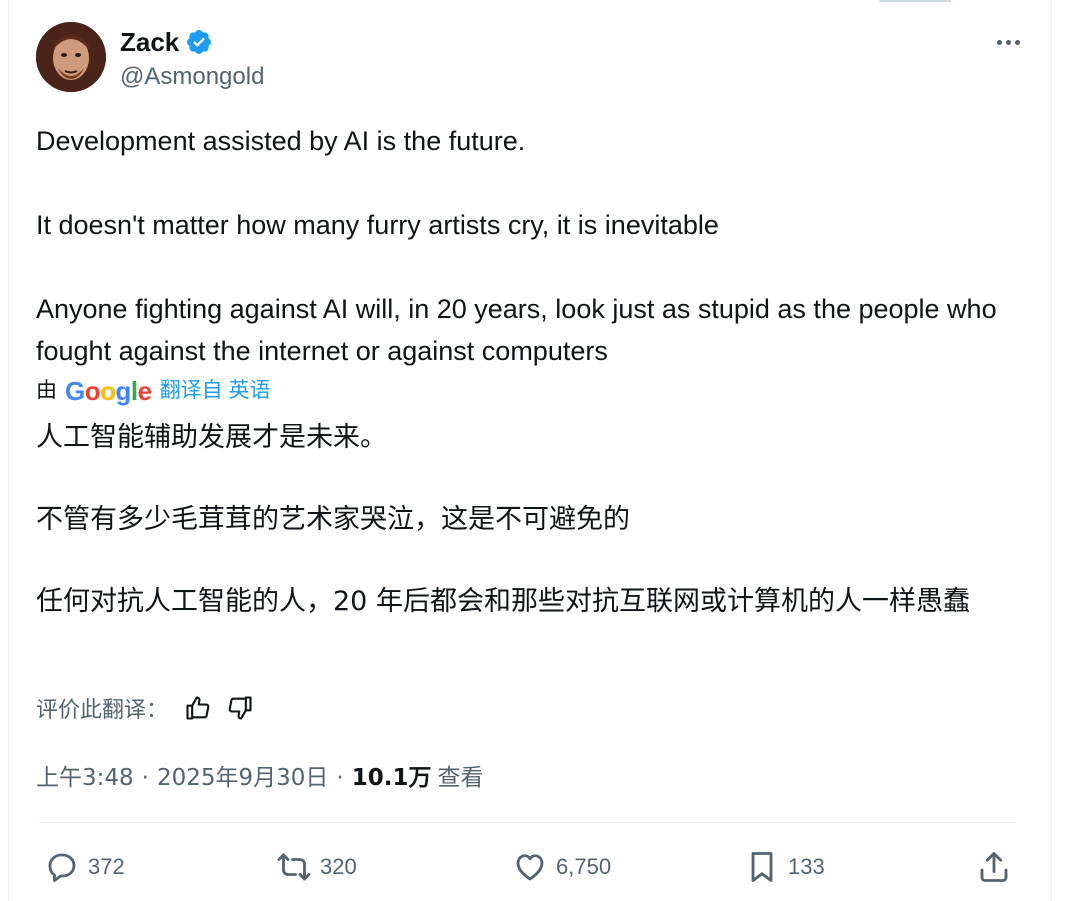 The width and height of the screenshot is (1080, 901). I want to click on action-bar: 372 320 6,750 133, so click(526, 867).